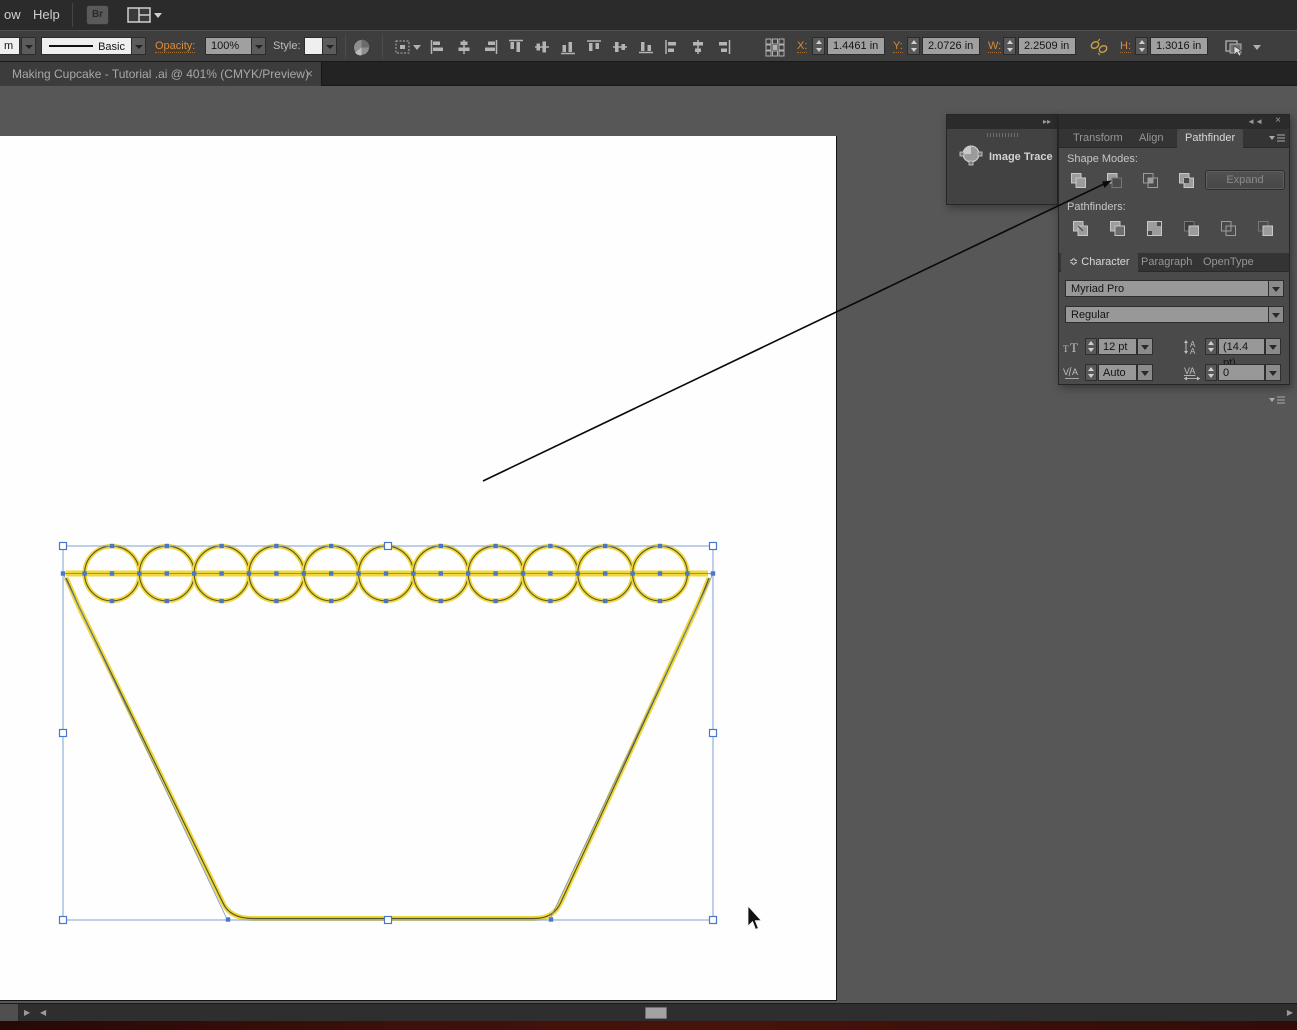 Image resolution: width=1297 pixels, height=1030 pixels. Describe the element at coordinates (1157, 228) in the screenshot. I see `merge-button` at that location.